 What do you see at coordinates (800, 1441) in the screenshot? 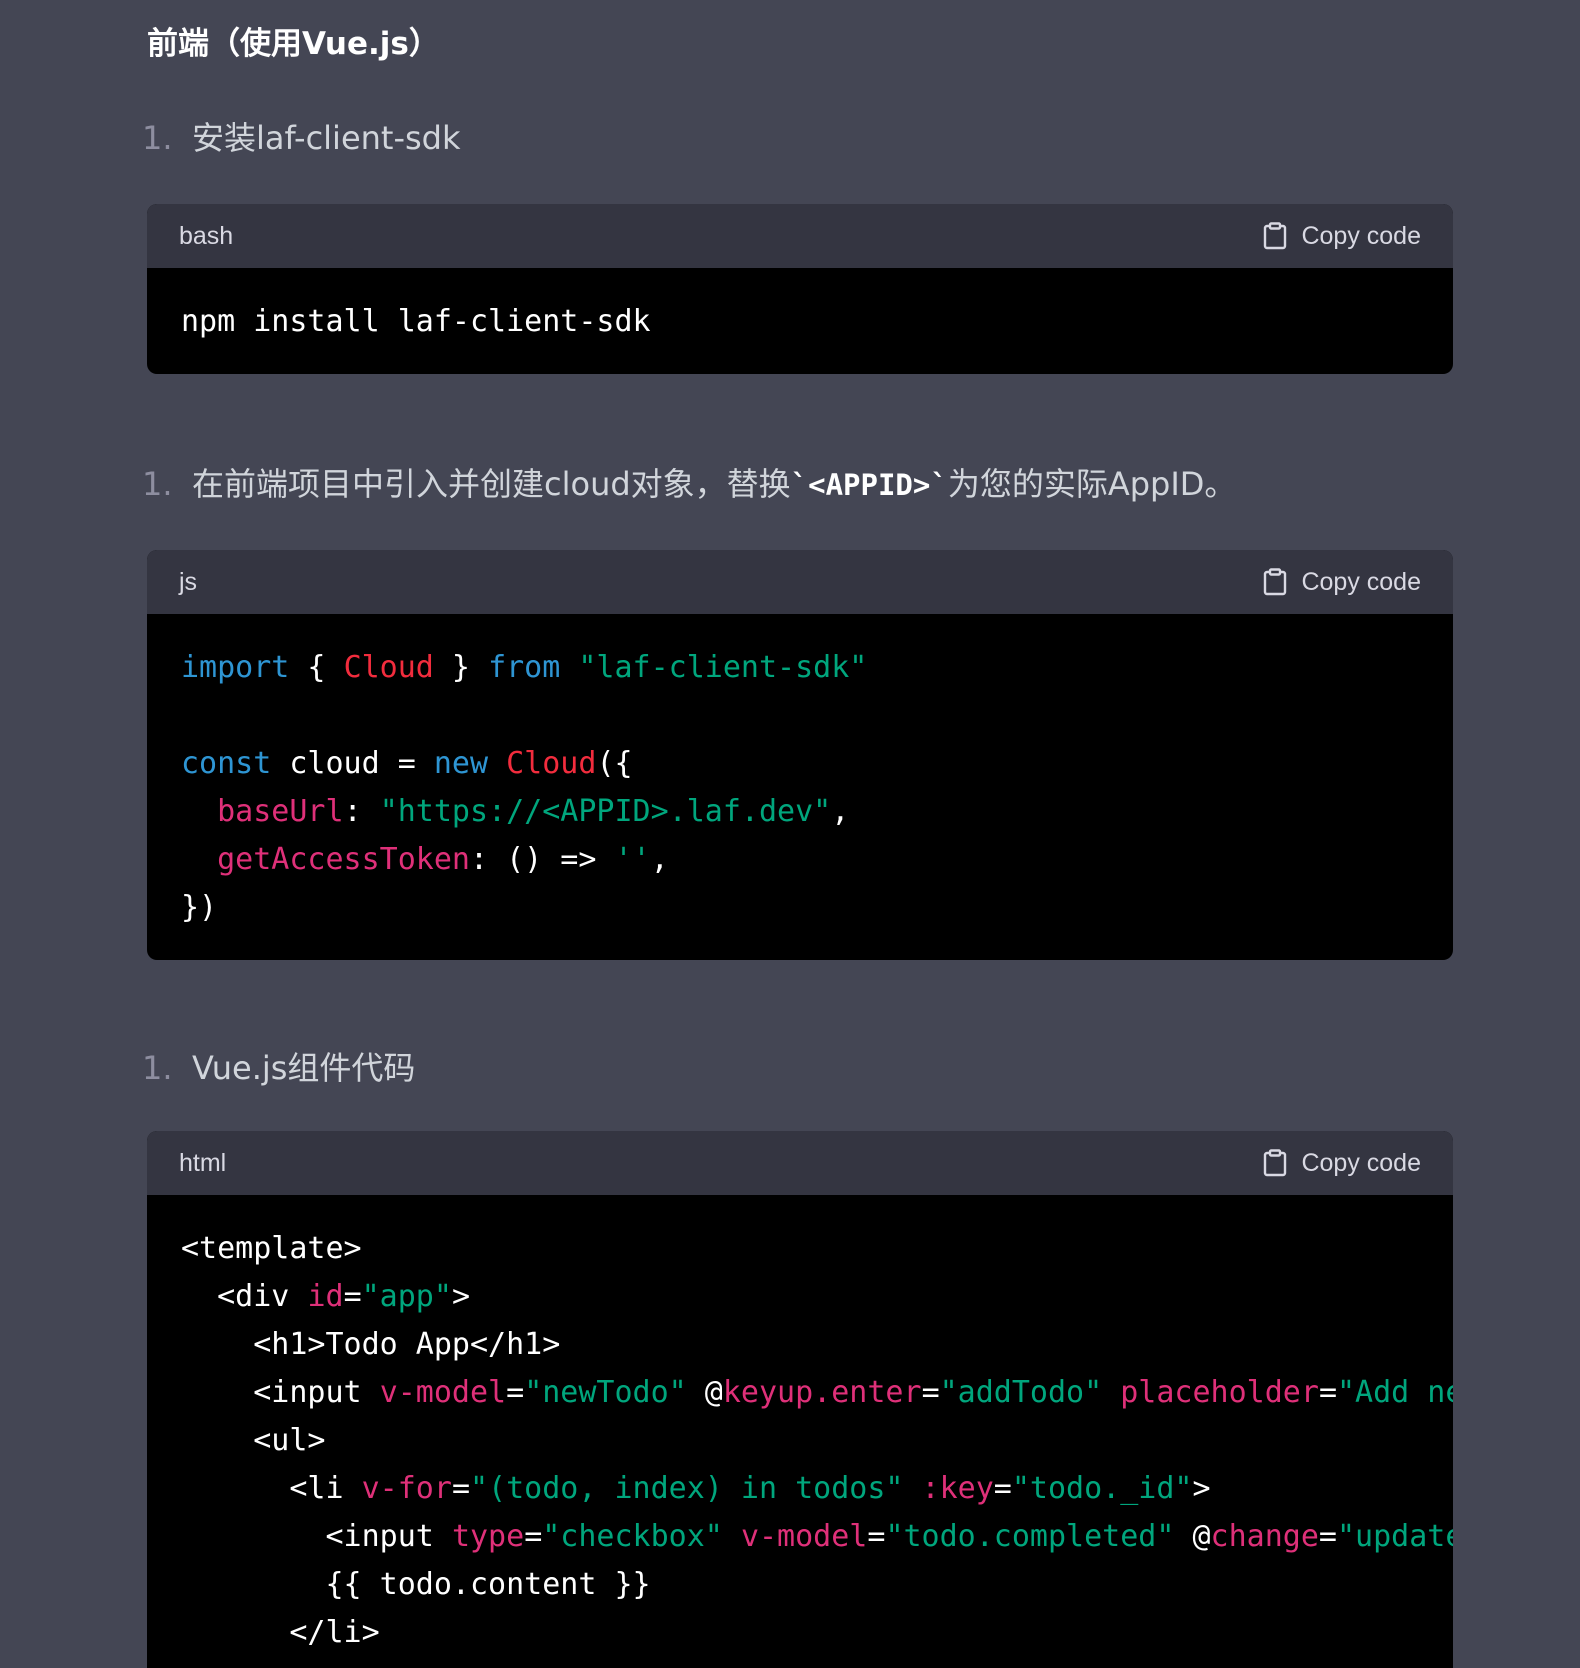
I see `code-line: <ul>` at bounding box center [800, 1441].